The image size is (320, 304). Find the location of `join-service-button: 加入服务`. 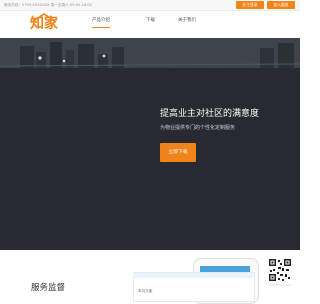

join-service-button: 加入服务 is located at coordinates (281, 5).